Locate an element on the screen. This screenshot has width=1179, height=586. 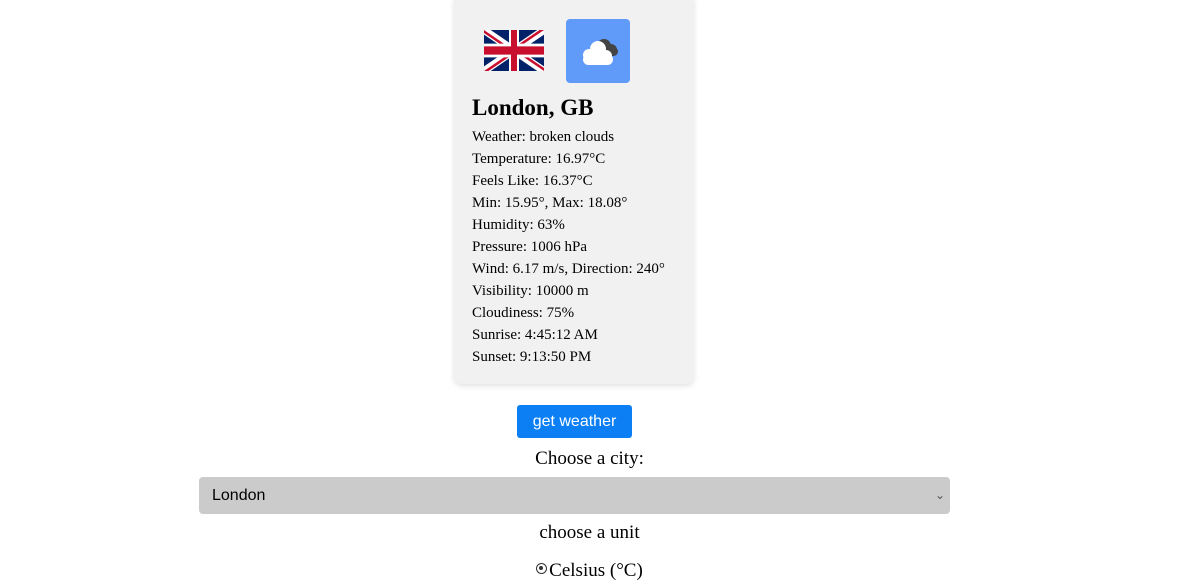
feels-like: Feels Like: 16.37°C is located at coordinates (532, 181).